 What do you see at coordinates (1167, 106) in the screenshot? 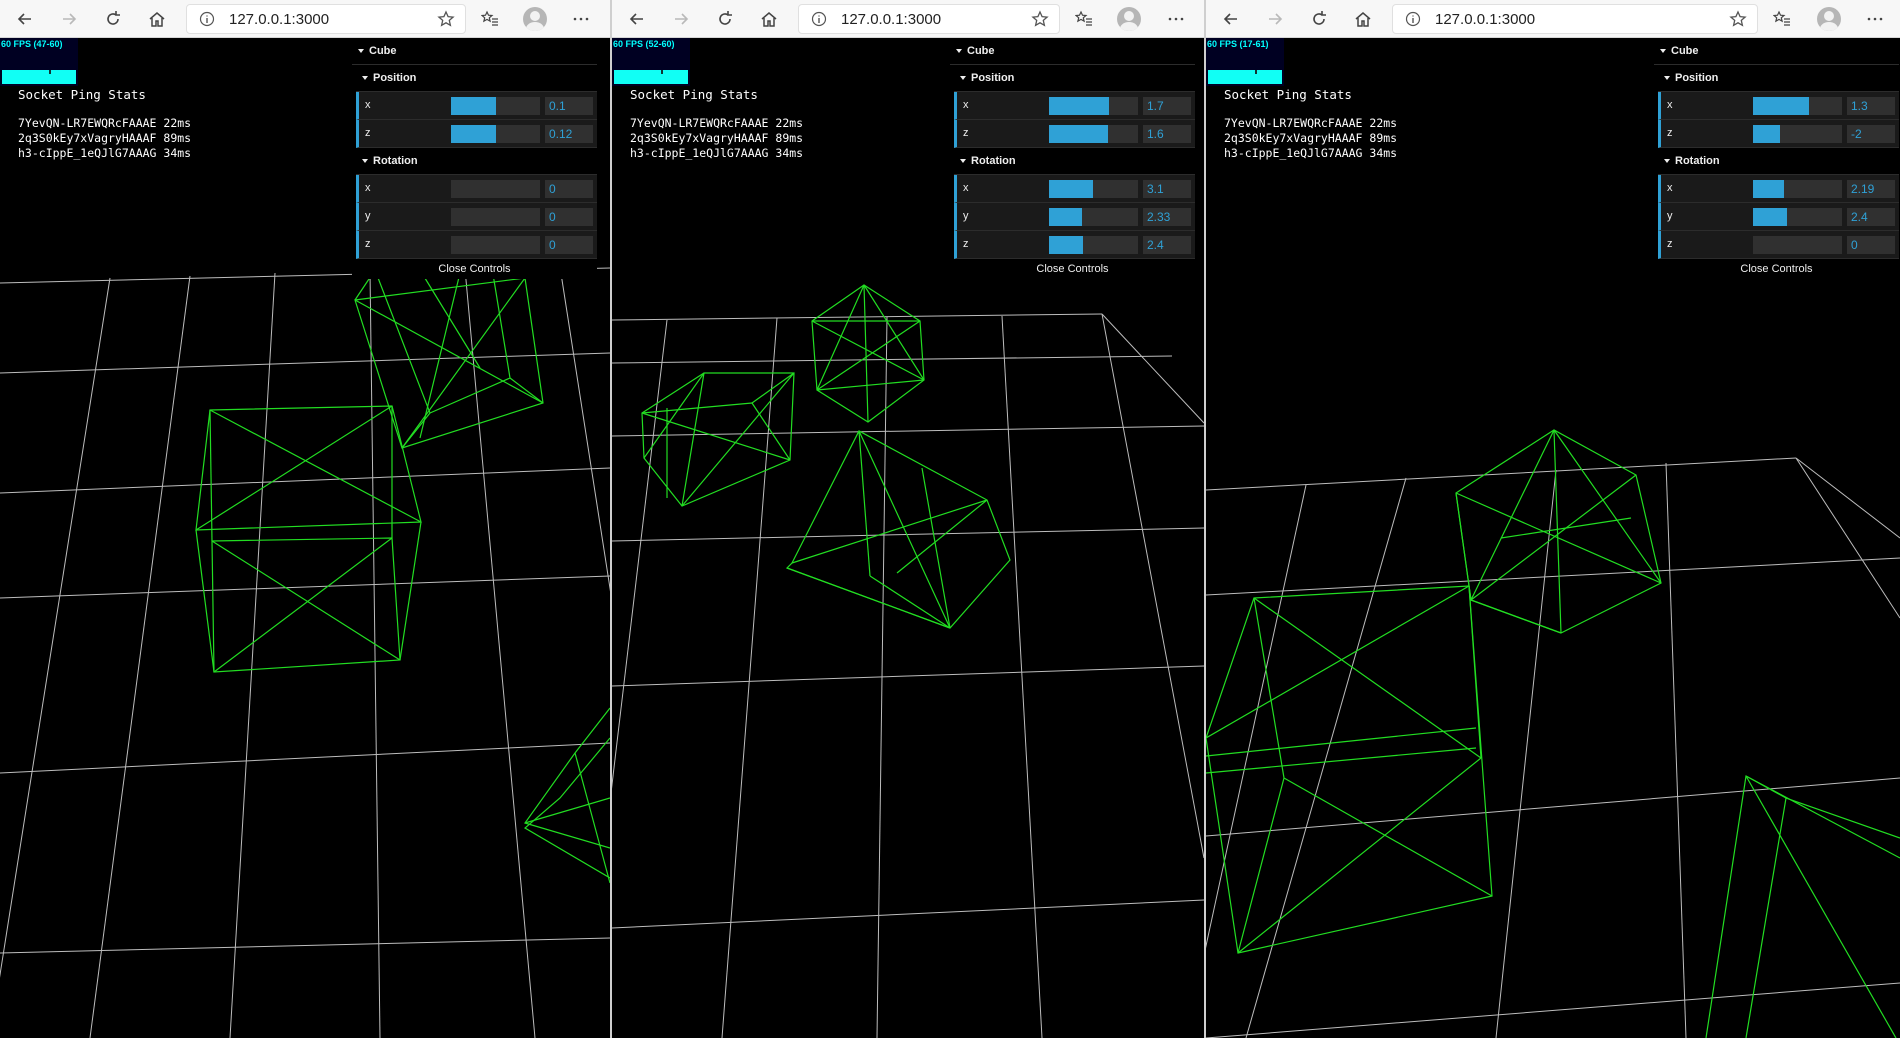
I see `number-input: 1.7` at bounding box center [1167, 106].